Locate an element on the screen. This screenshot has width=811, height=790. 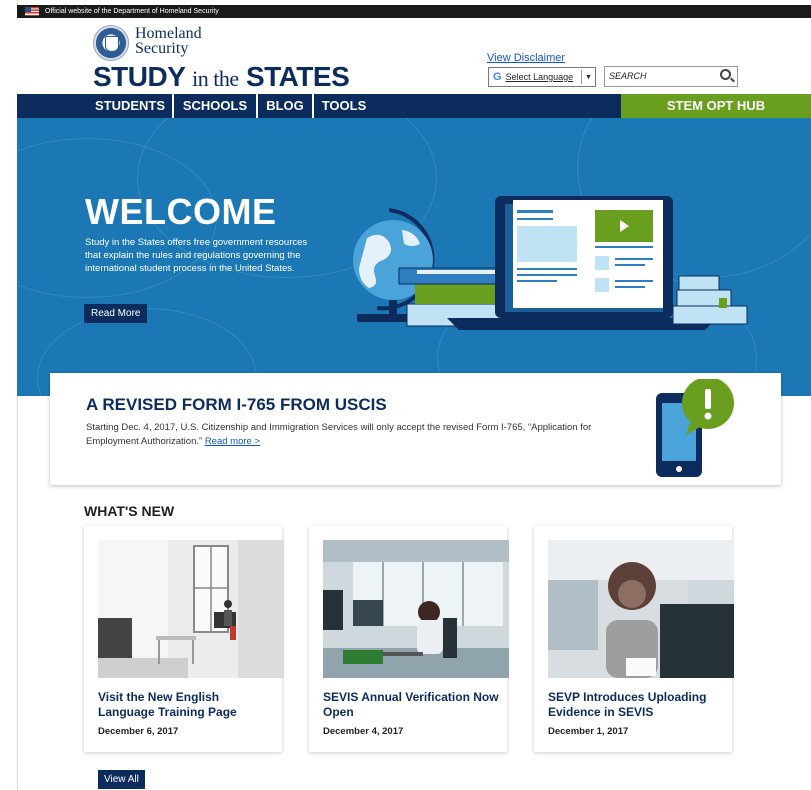
view-all-button: View All is located at coordinates (121, 779).